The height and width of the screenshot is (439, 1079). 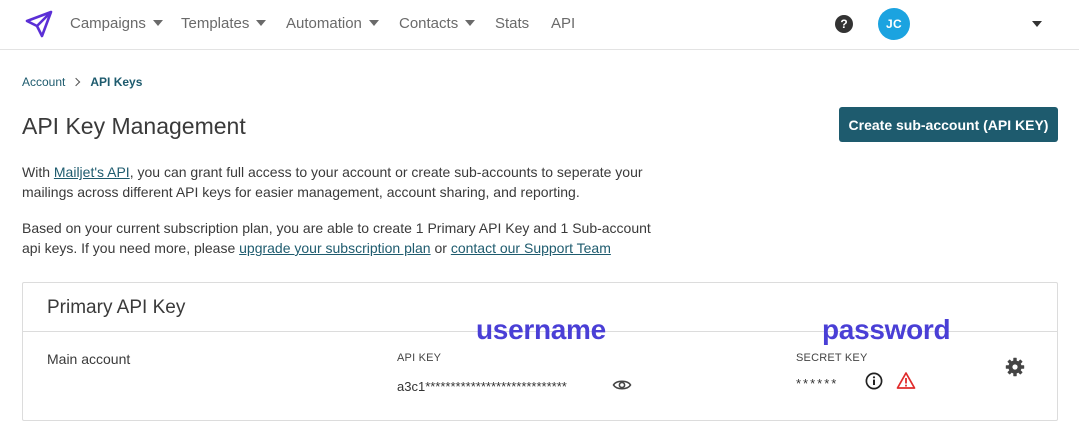 I want to click on nav-stats: Stats, so click(x=512, y=24).